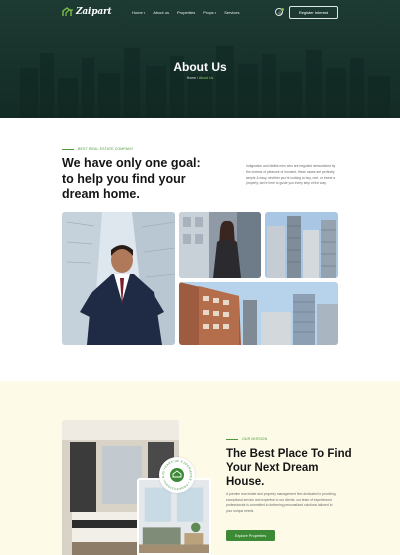 The image size is (400, 555). I want to click on breadcrumb-home: Home, so click(191, 78).